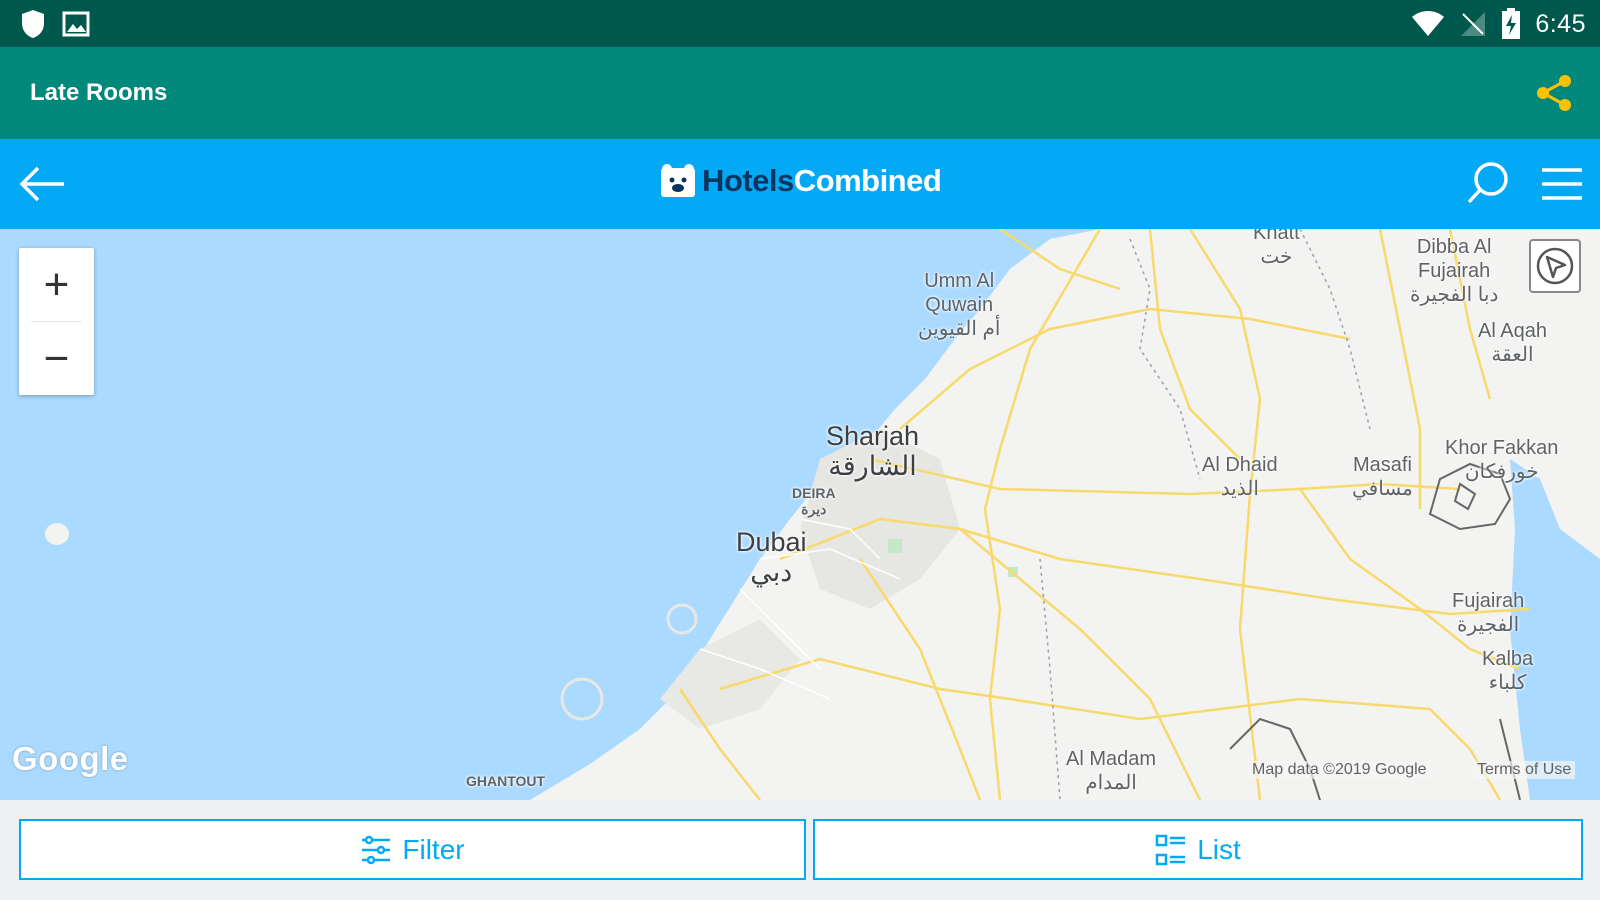  Describe the element at coordinates (56, 358) in the screenshot. I see `zoom-out-button: −` at that location.